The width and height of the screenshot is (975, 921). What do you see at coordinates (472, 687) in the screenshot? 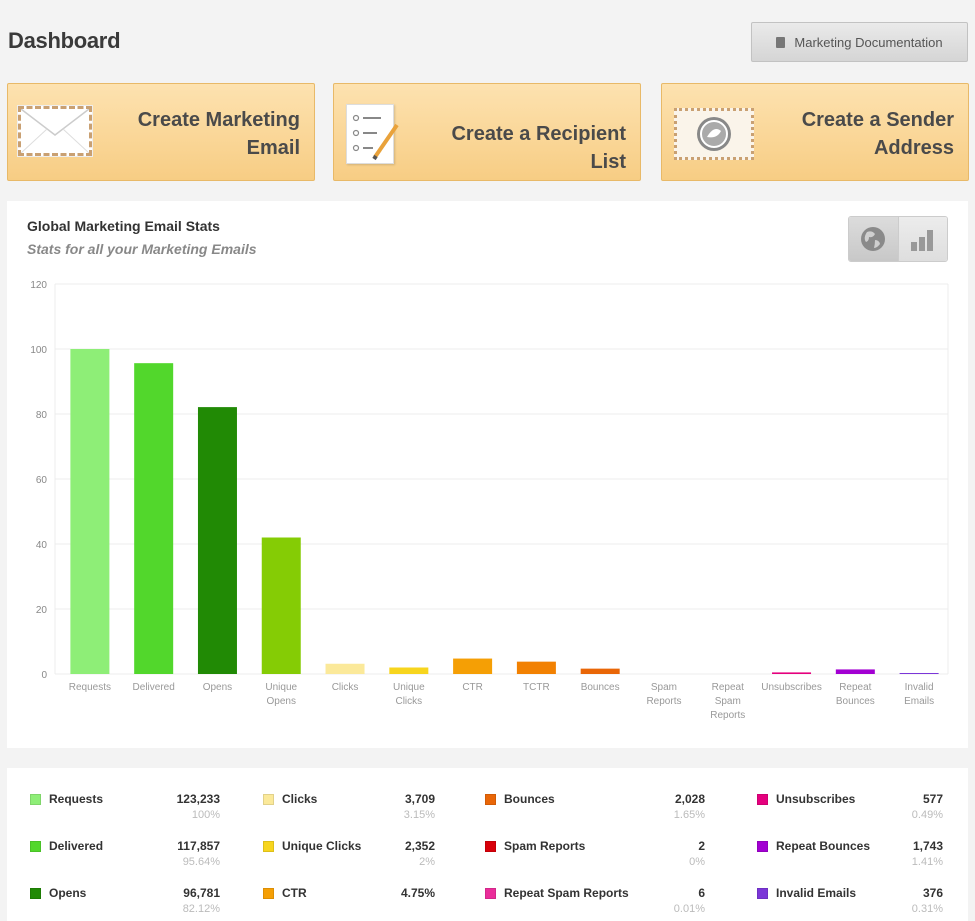
I see `x-tick-label: CTR` at bounding box center [472, 687].